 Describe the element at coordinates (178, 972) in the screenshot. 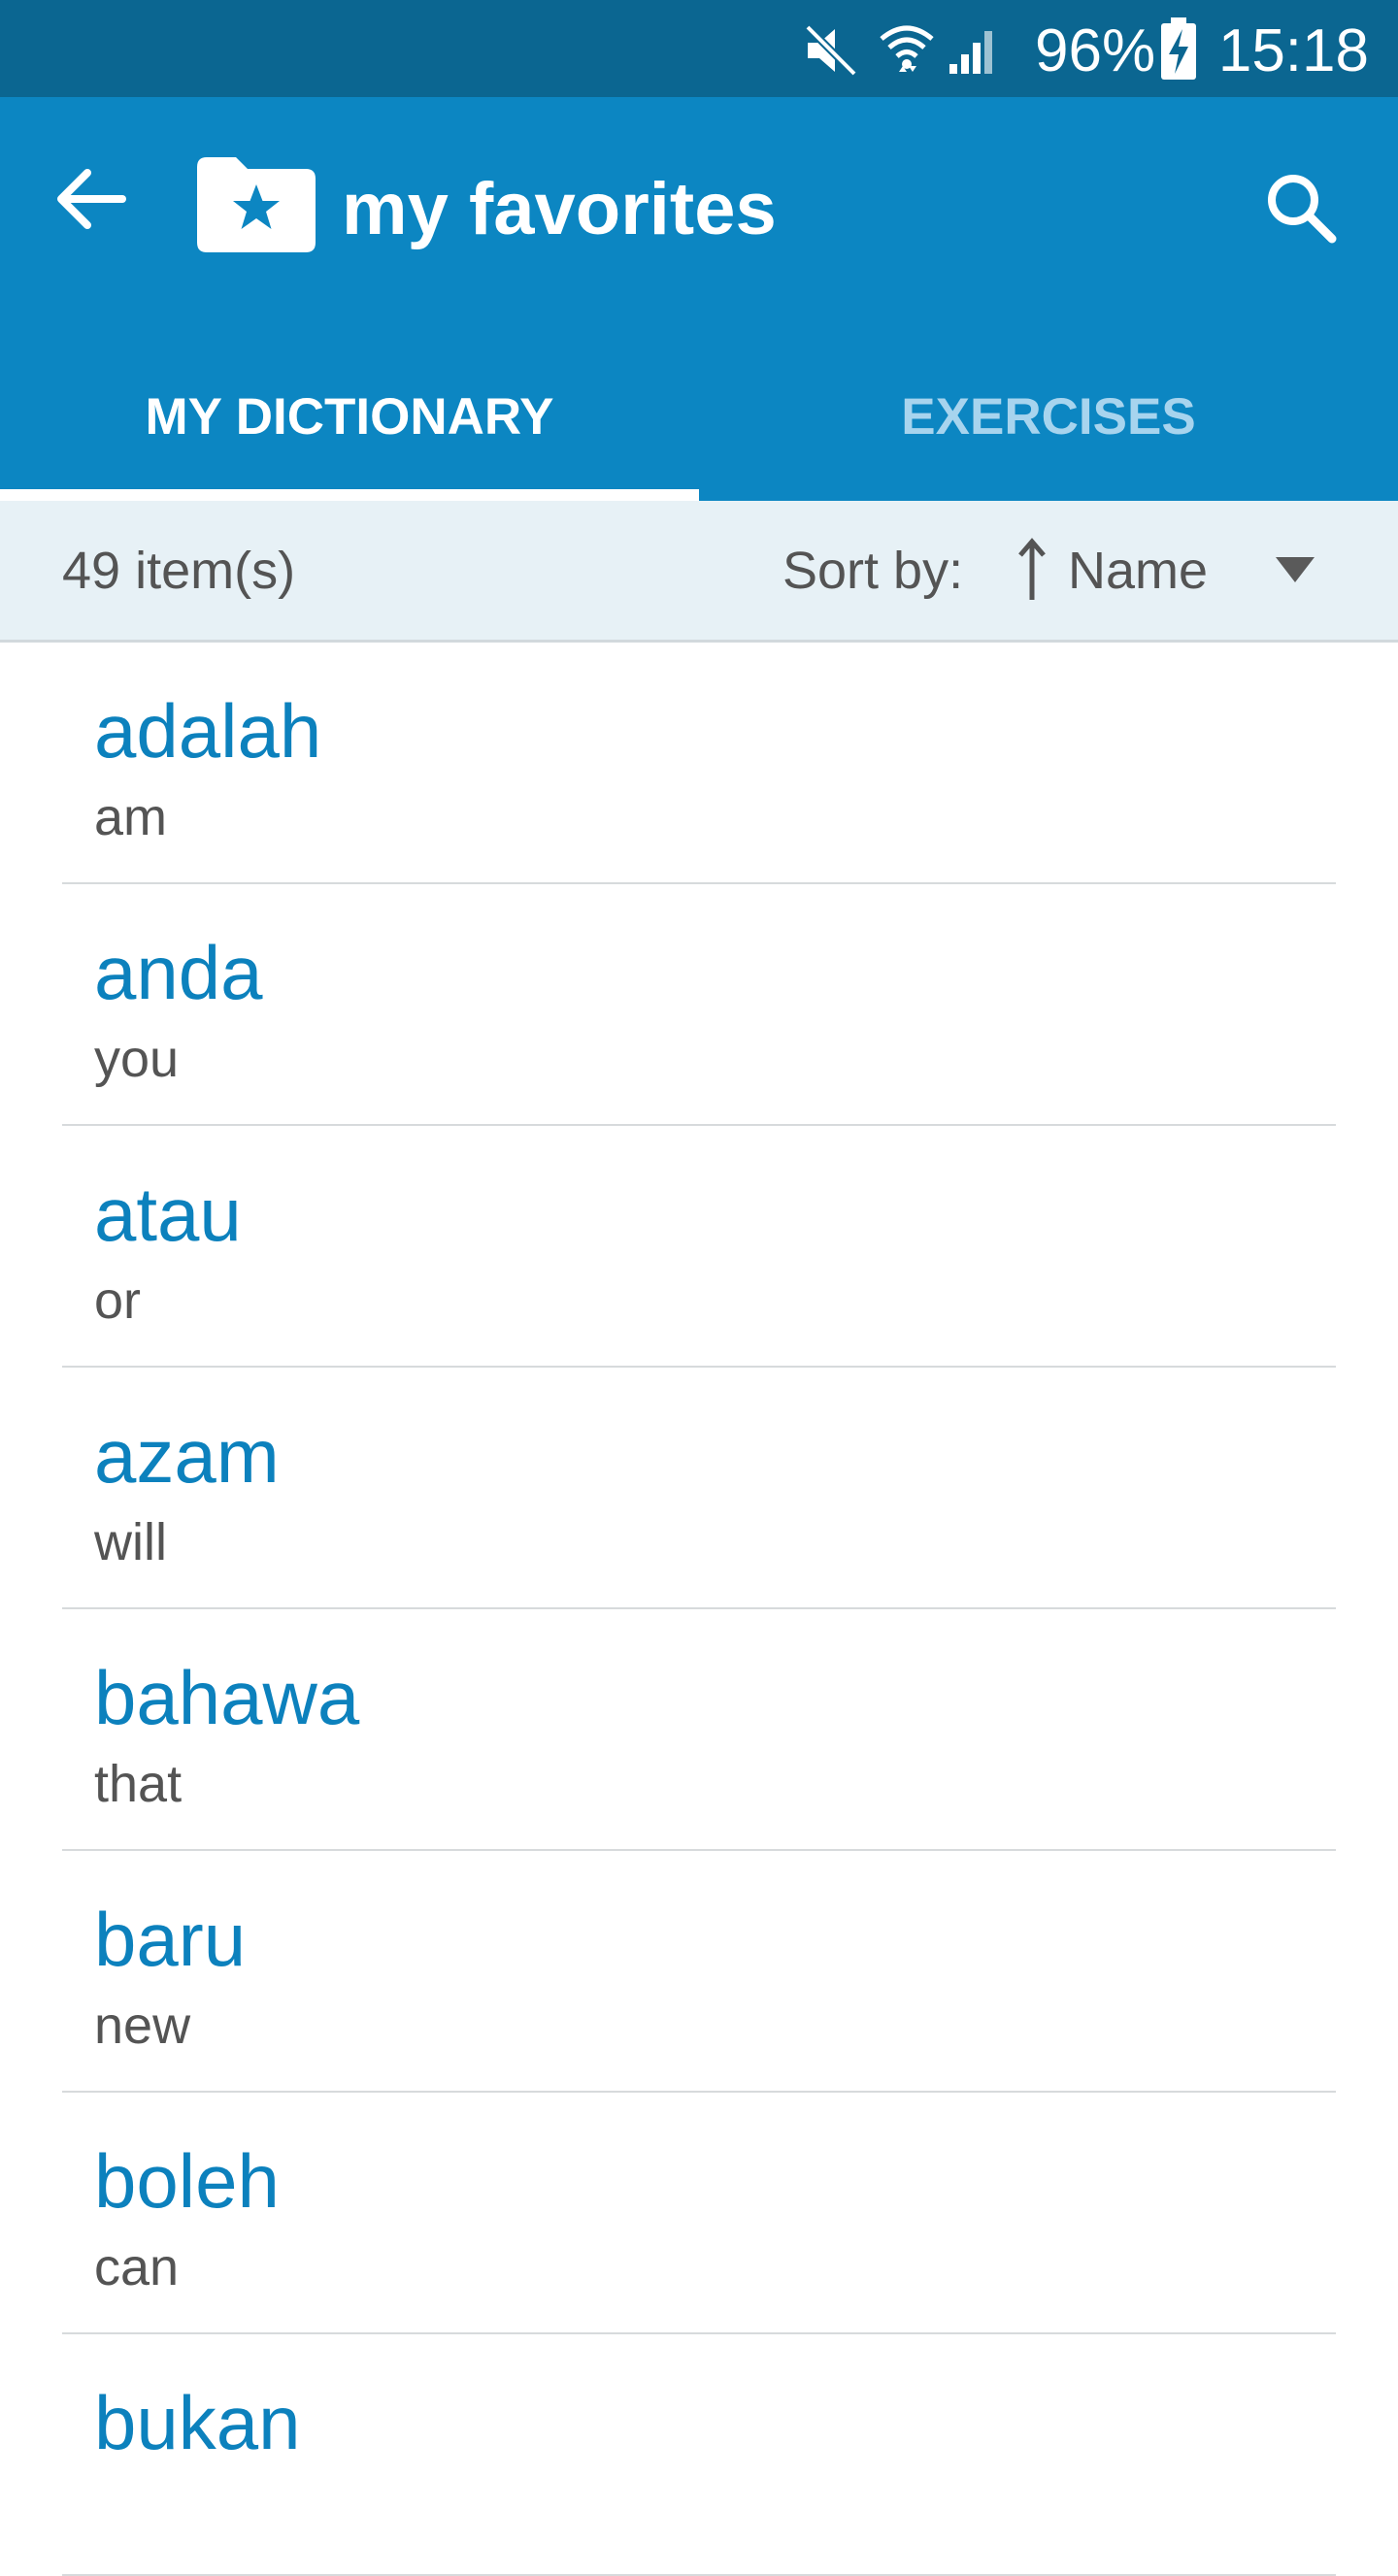

I see `word: anda` at that location.